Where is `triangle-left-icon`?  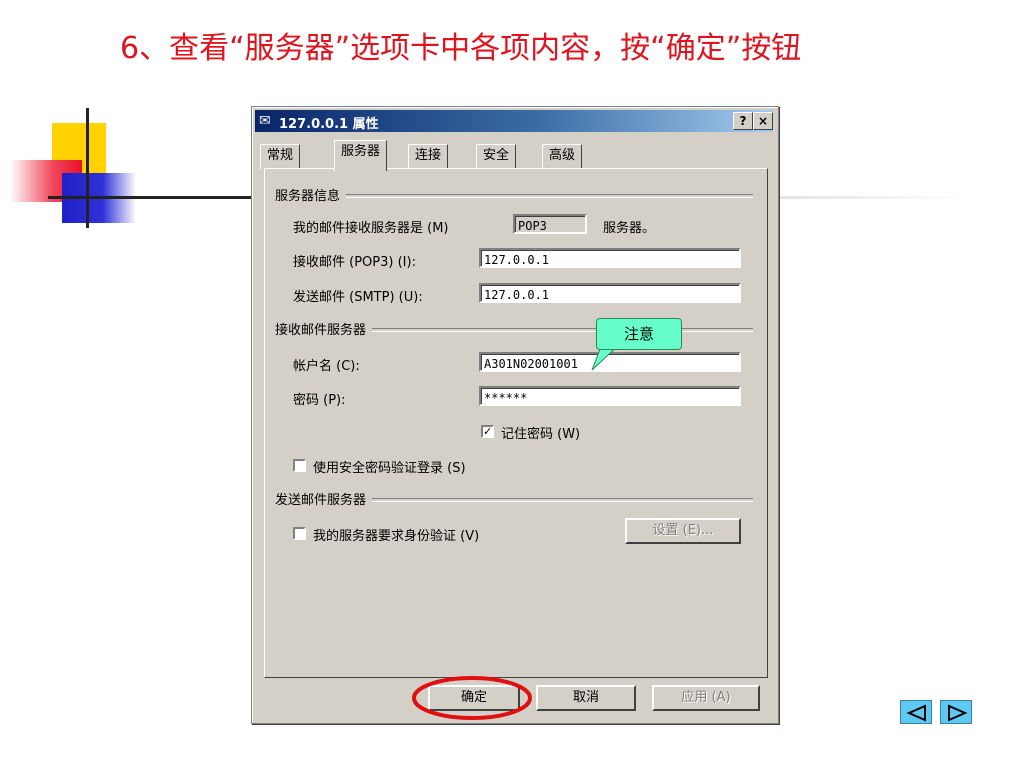
triangle-left-icon is located at coordinates (916, 713).